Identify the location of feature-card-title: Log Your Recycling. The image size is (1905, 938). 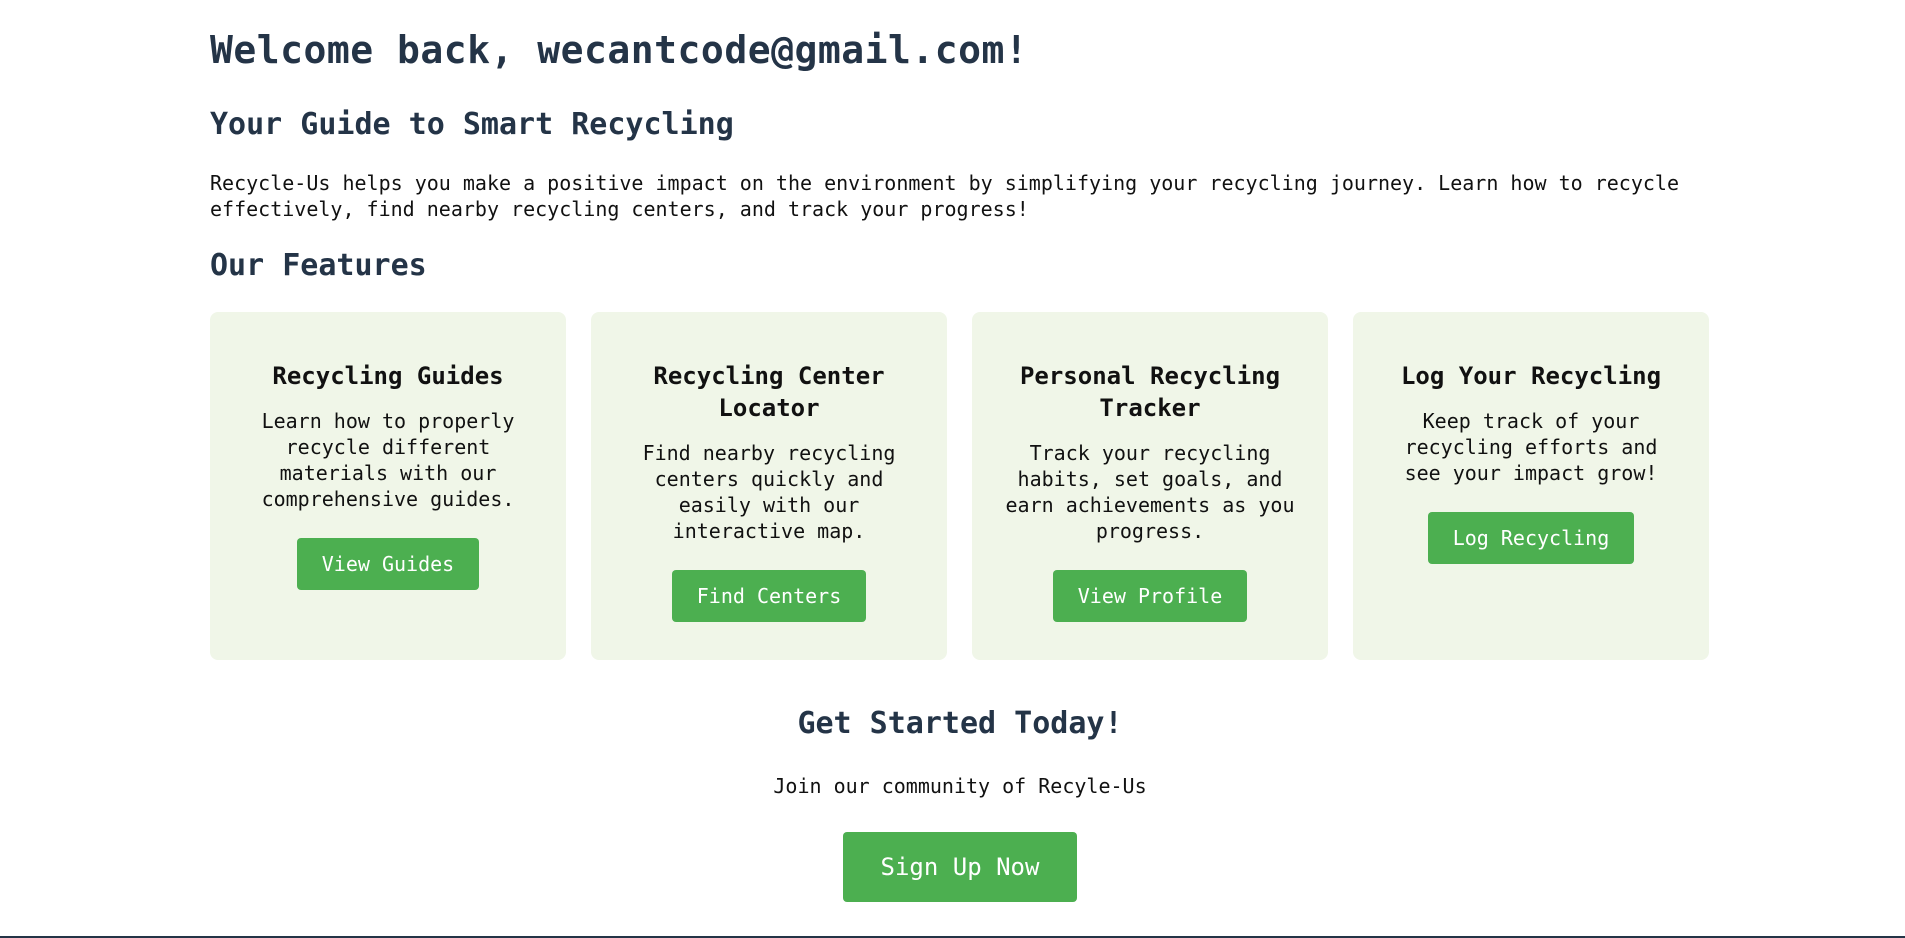
(1531, 376).